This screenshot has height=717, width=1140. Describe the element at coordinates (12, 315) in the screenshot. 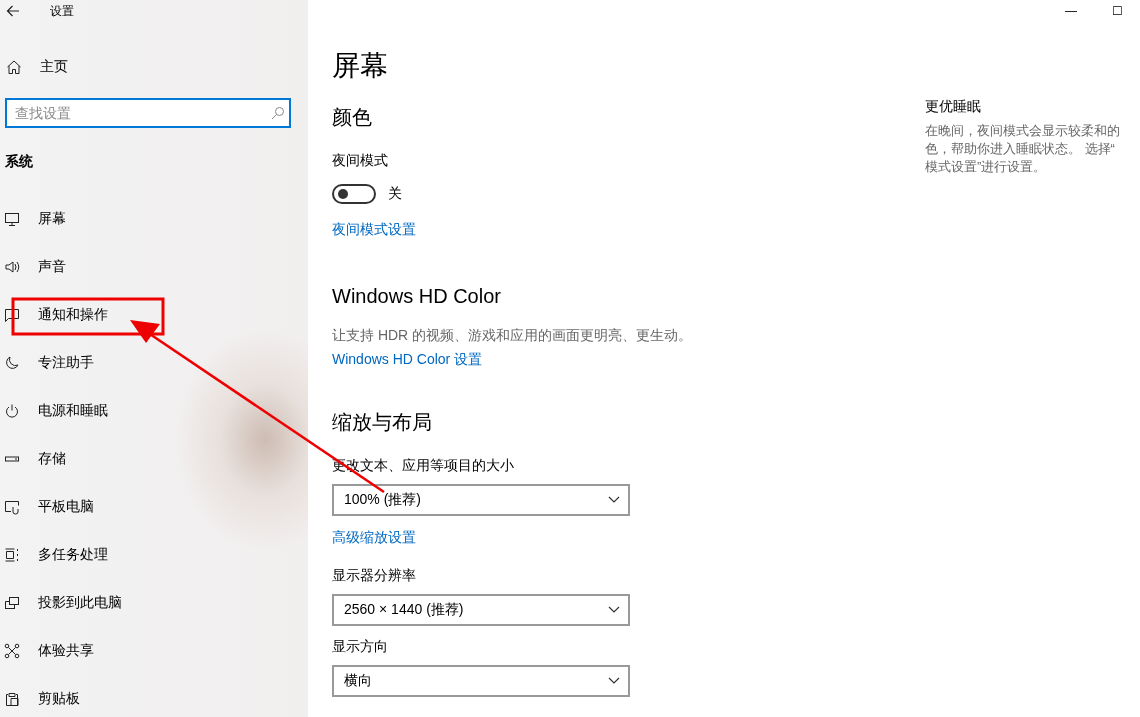

I see `speech-bubble-icon` at that location.